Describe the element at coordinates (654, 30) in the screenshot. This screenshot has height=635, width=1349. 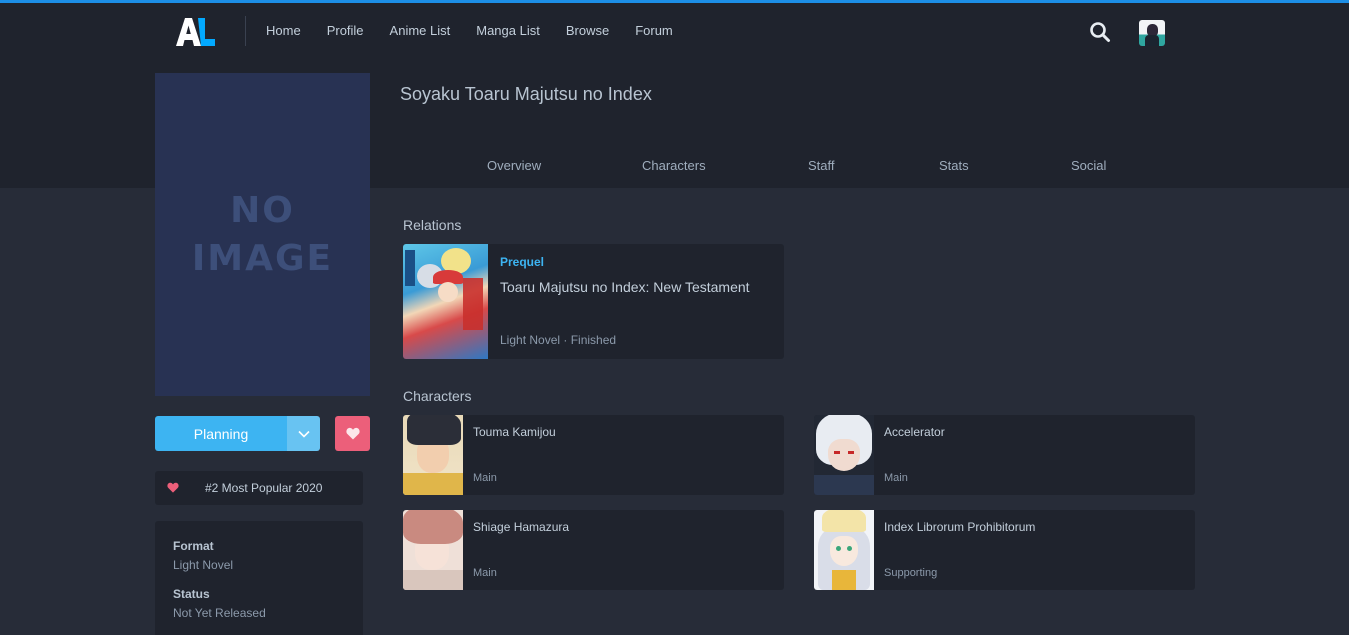
I see `nav-forum: Forum` at that location.